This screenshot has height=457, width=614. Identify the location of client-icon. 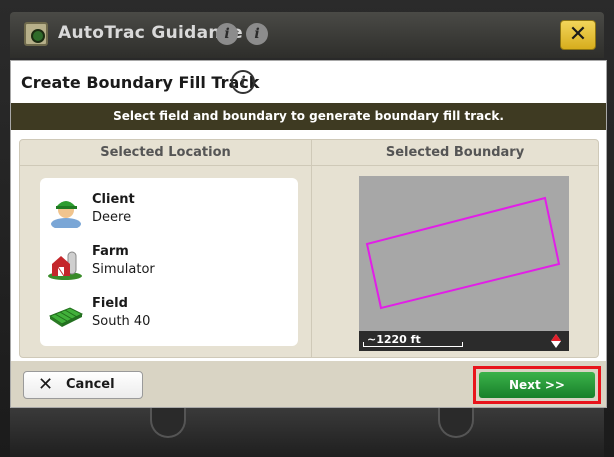
(66, 214).